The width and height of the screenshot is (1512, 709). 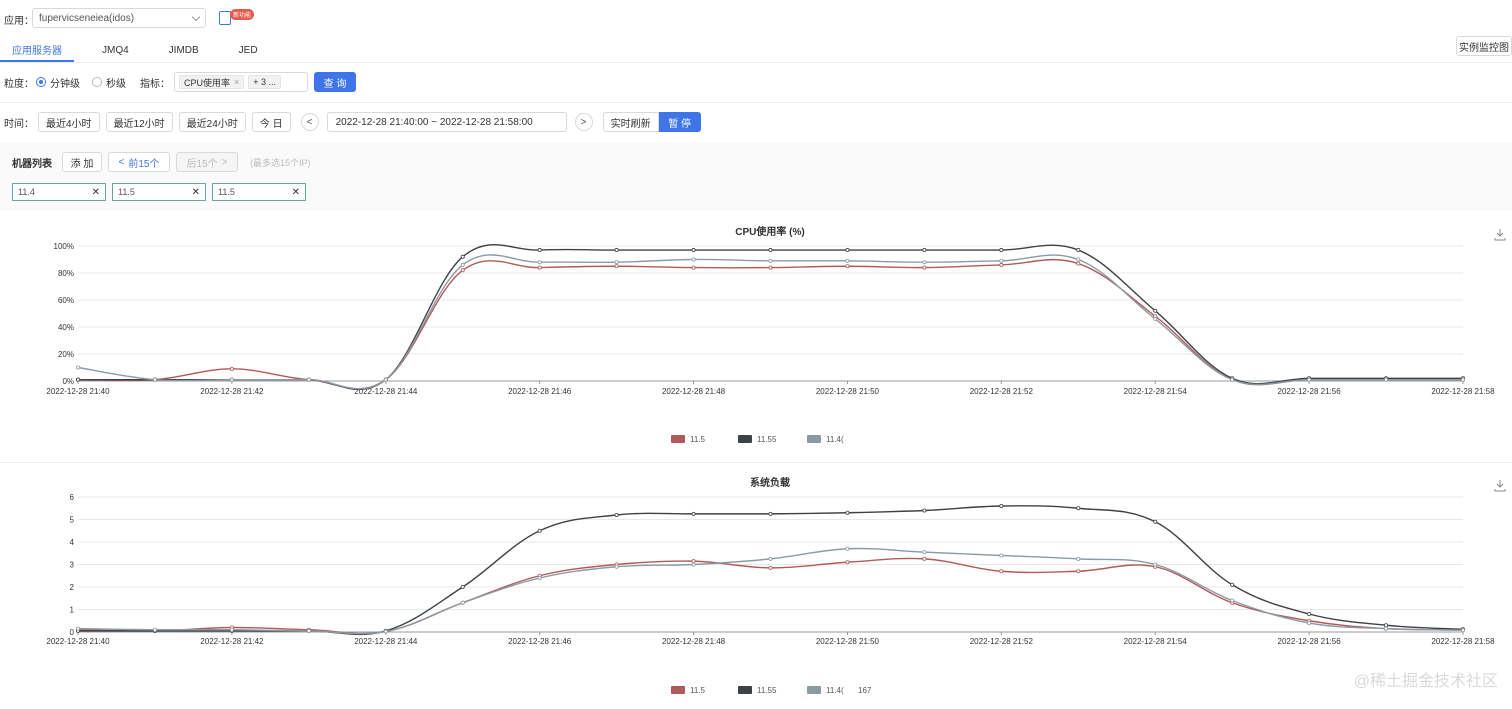 I want to click on y-tick-label: 2, so click(x=72, y=587).